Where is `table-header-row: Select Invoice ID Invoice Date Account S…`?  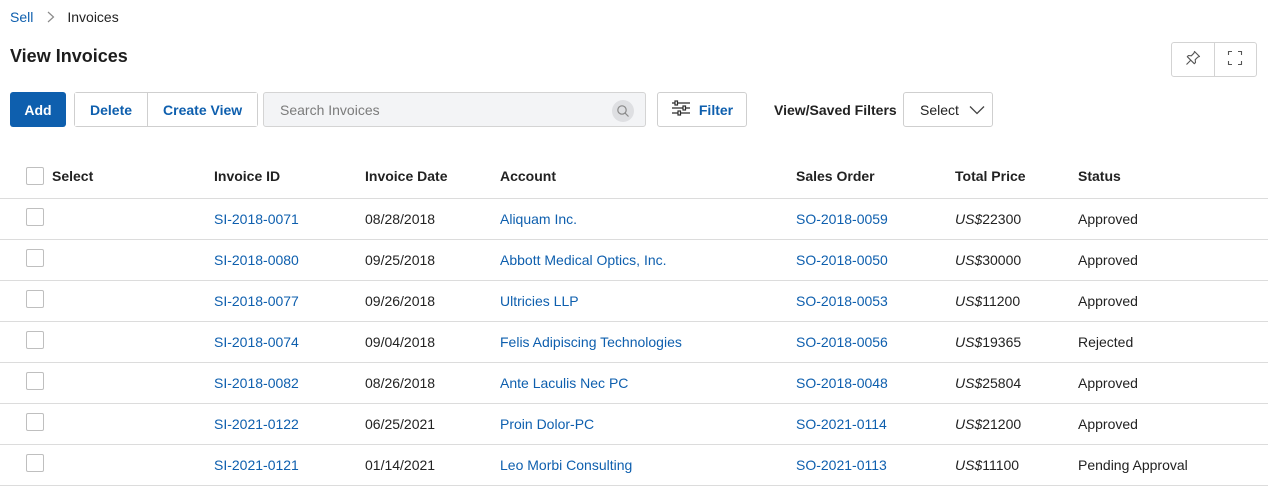 table-header-row: Select Invoice ID Invoice Date Account S… is located at coordinates (634, 176).